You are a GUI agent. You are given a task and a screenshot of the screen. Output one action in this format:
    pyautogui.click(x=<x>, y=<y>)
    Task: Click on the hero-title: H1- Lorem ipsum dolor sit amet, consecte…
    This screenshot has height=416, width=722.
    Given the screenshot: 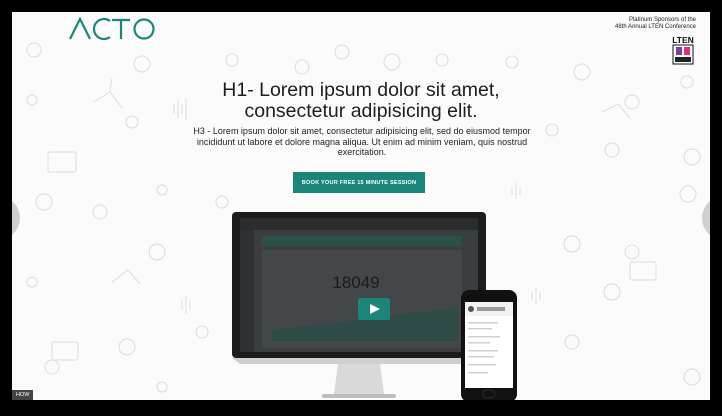 What is the action you would take?
    pyautogui.click(x=361, y=101)
    